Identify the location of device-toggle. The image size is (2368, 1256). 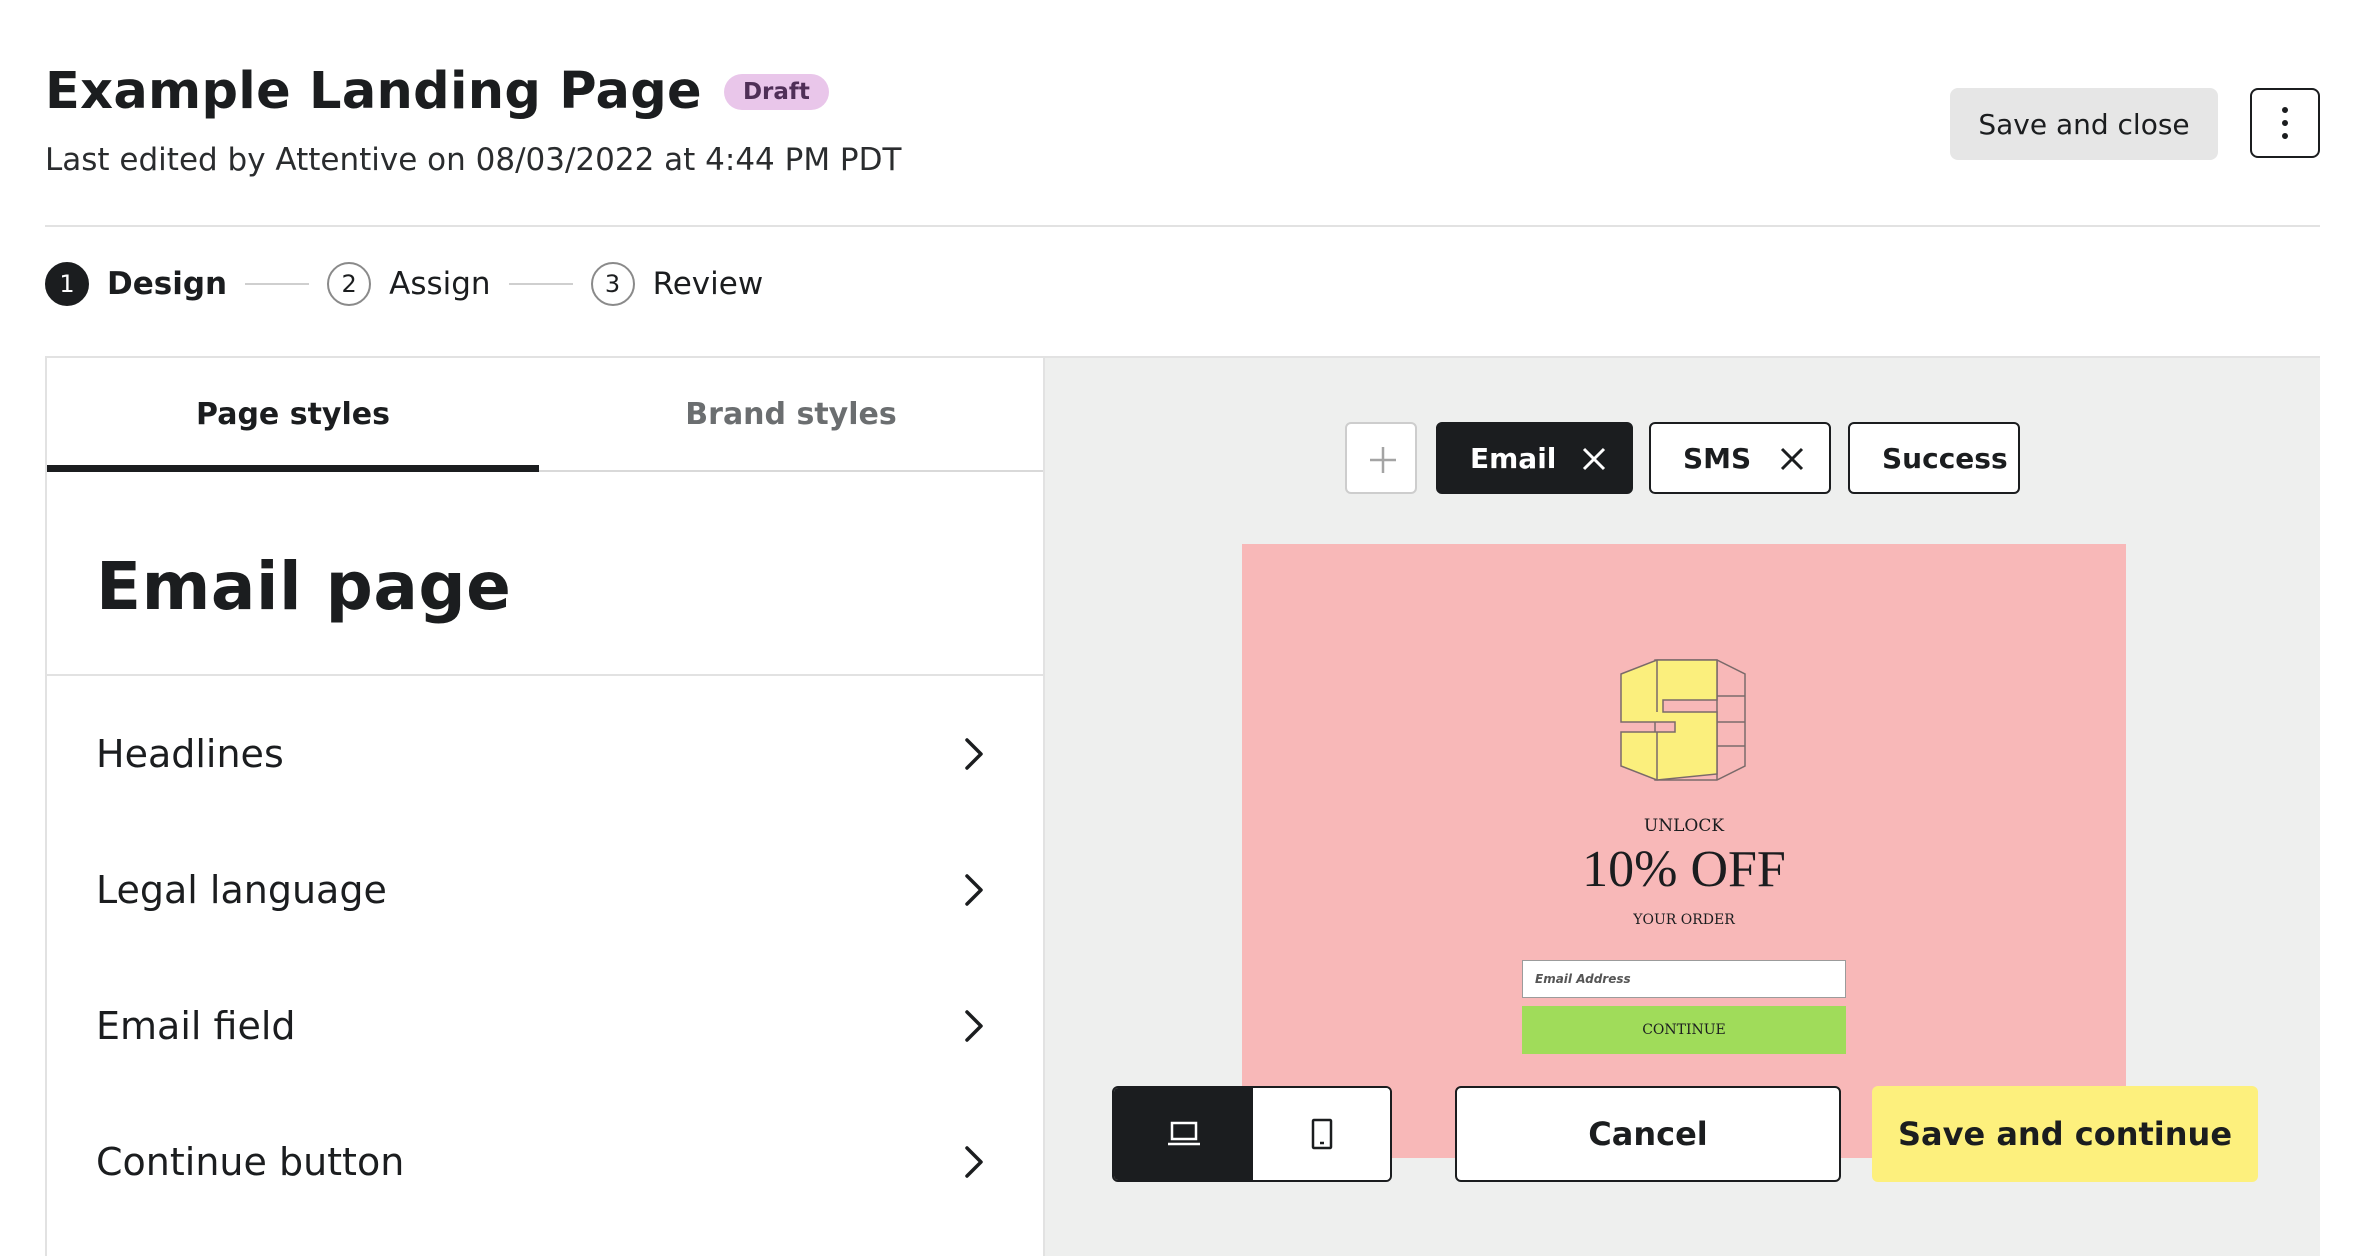
(1252, 1134).